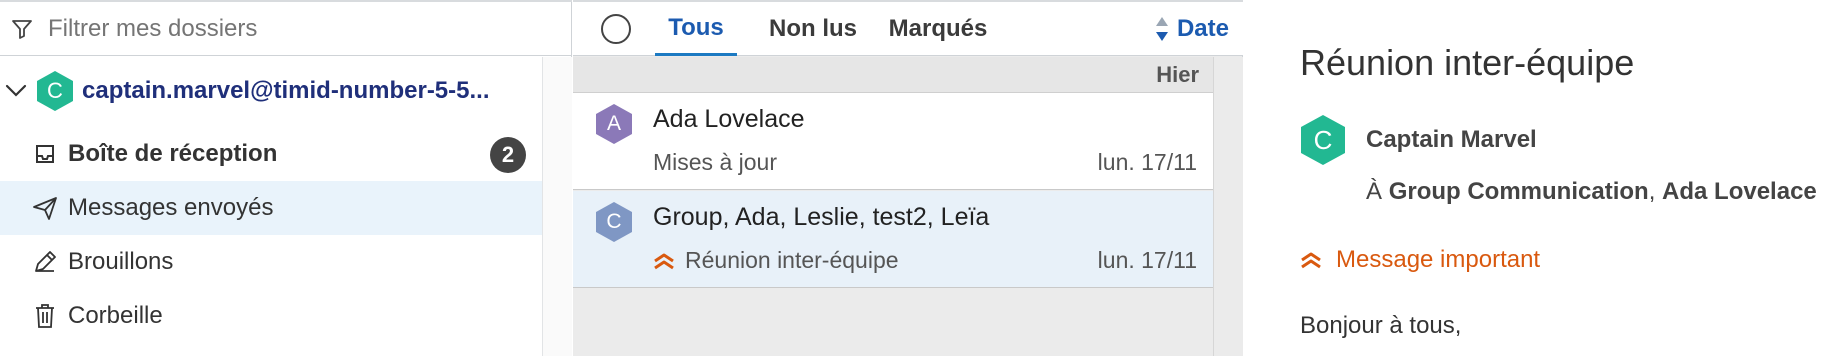 This screenshot has height=356, width=1836. What do you see at coordinates (22, 29) in the screenshot?
I see `filter-funnel-icon` at bounding box center [22, 29].